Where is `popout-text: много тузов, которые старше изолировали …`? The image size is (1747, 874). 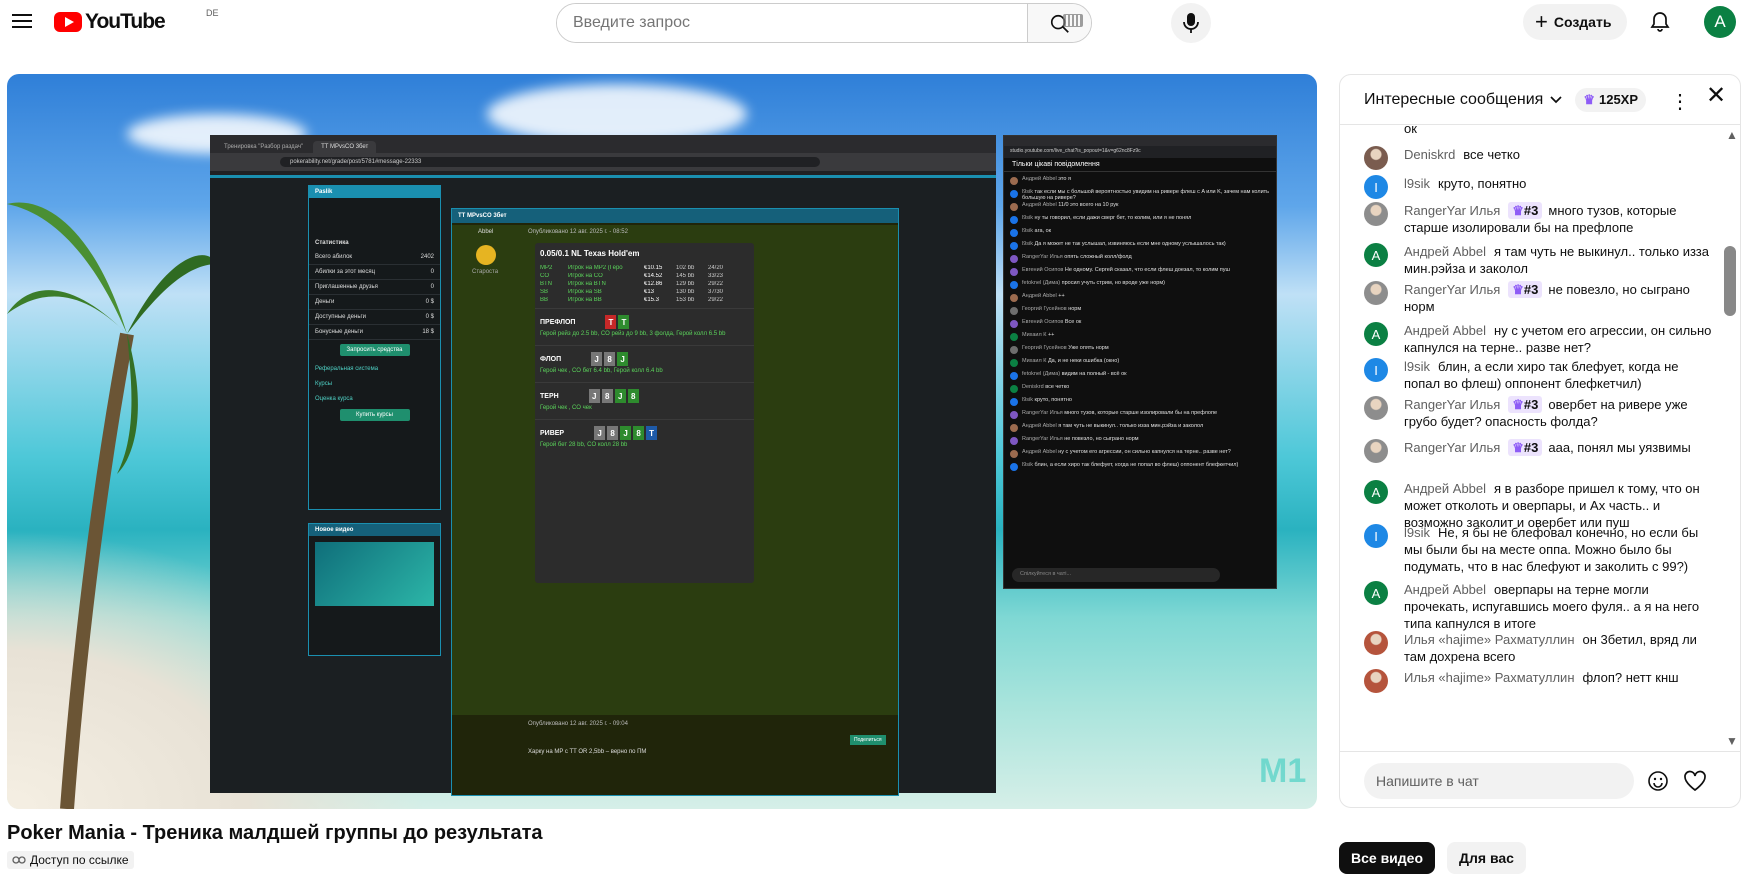 popout-text: много тузов, которые старше изолировали … is located at coordinates (1141, 413).